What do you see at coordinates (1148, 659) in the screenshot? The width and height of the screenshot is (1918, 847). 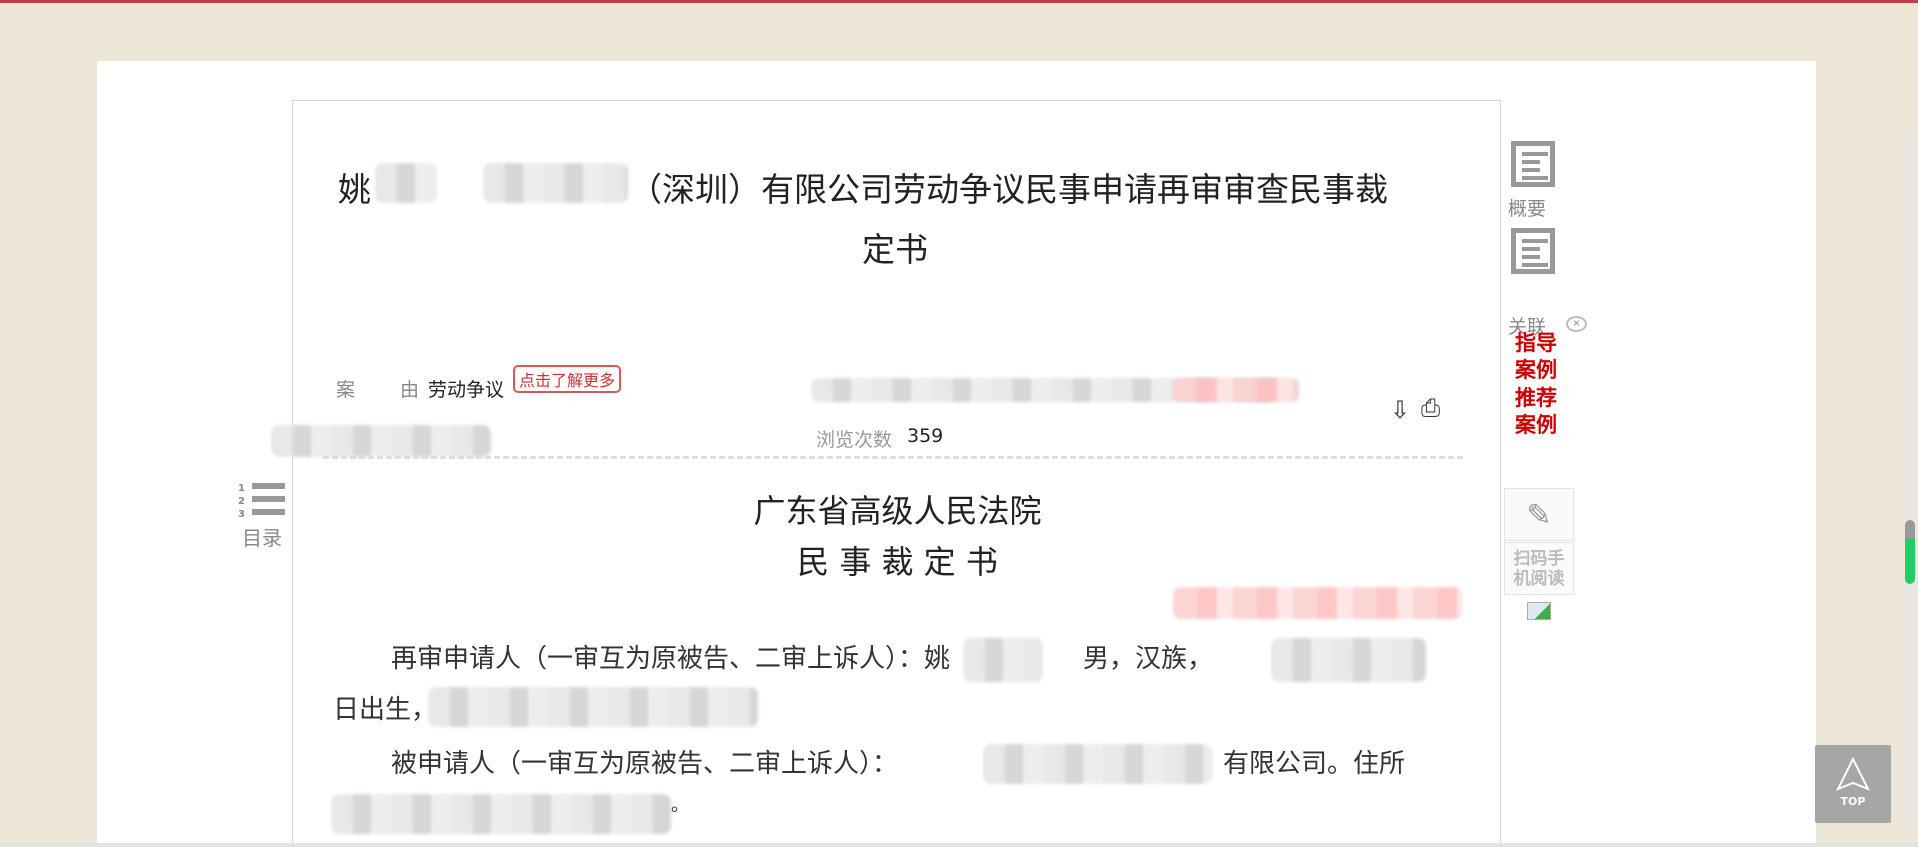 I see `para1-mid: 男，汉族，` at bounding box center [1148, 659].